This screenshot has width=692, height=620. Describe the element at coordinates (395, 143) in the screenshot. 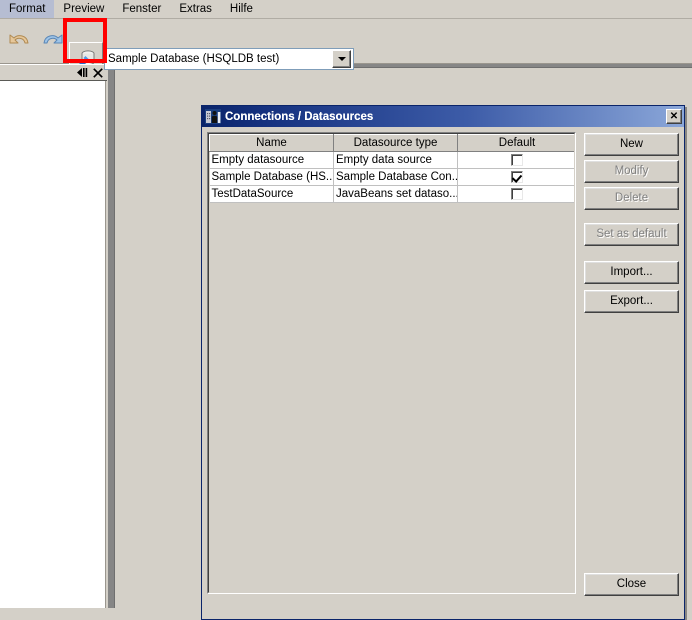

I see `column-header-type: Datasource type` at that location.